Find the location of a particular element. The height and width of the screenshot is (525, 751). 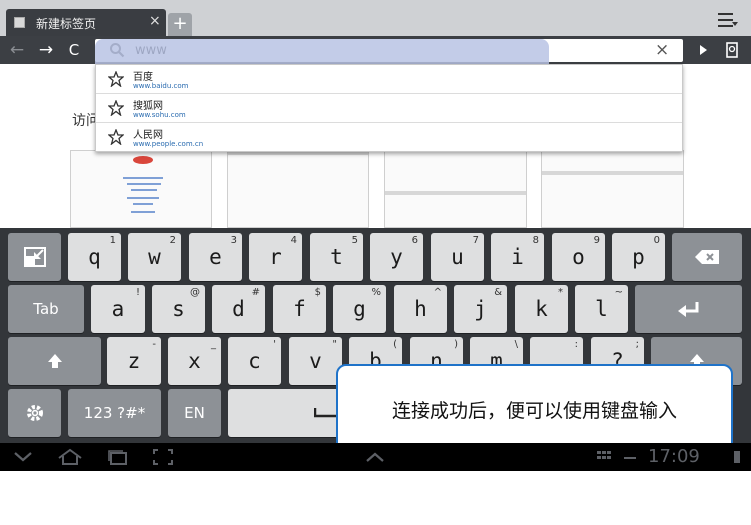

key-label: x is located at coordinates (194, 361).